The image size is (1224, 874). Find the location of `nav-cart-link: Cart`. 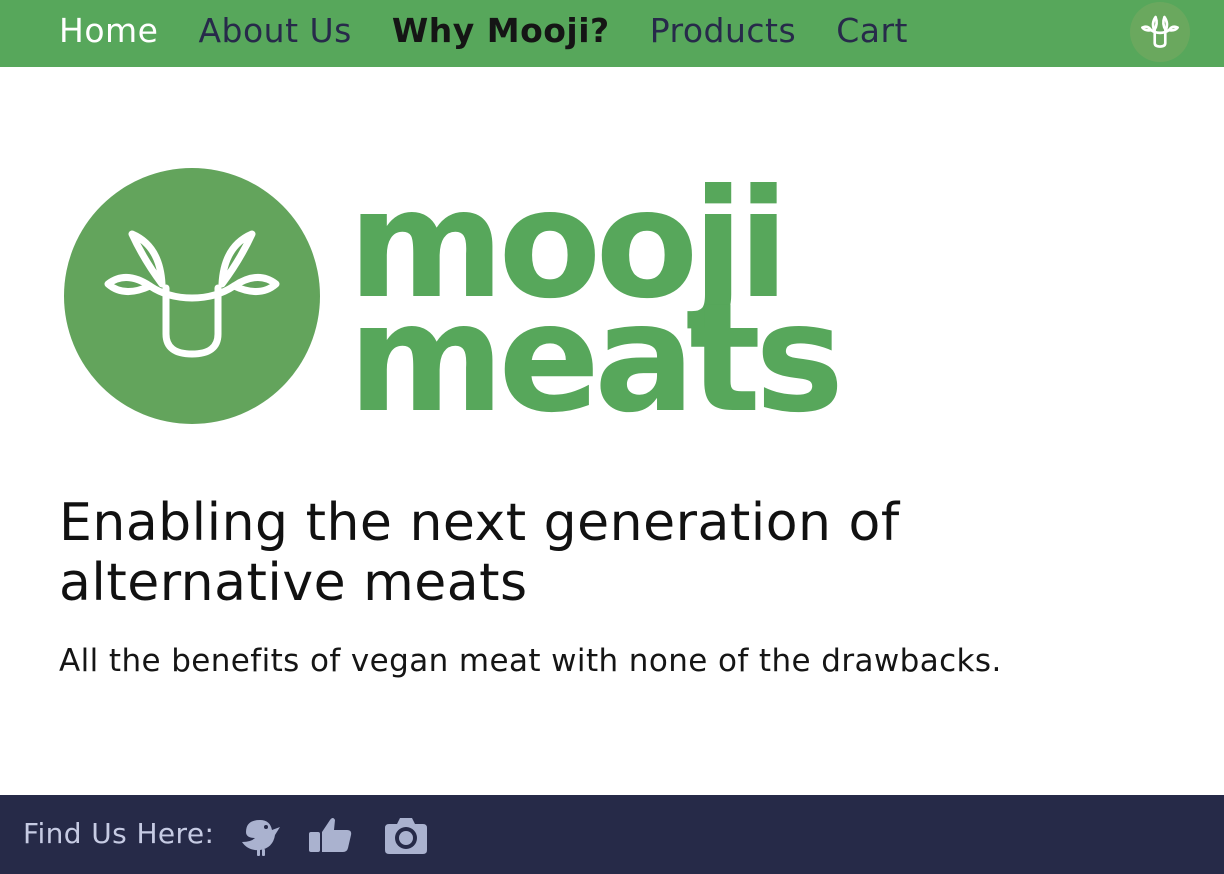

nav-cart-link: Cart is located at coordinates (872, 31).